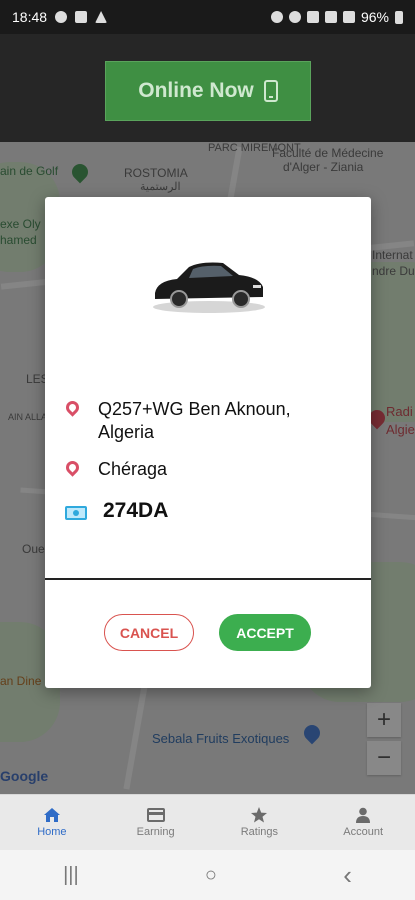 This screenshot has height=900, width=415. Describe the element at coordinates (76, 510) in the screenshot. I see `cash-icon` at that location.